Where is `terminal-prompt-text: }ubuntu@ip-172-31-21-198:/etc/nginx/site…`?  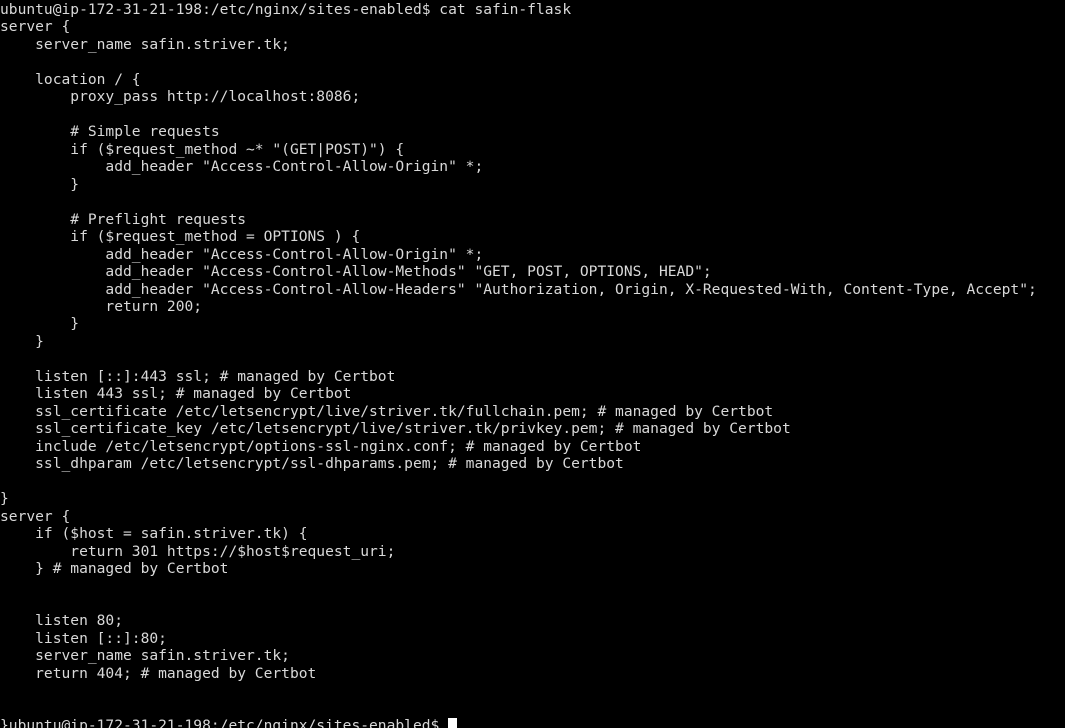 terminal-prompt-text: }ubuntu@ip-172-31-21-198:/etc/nginx/site… is located at coordinates (224, 722).